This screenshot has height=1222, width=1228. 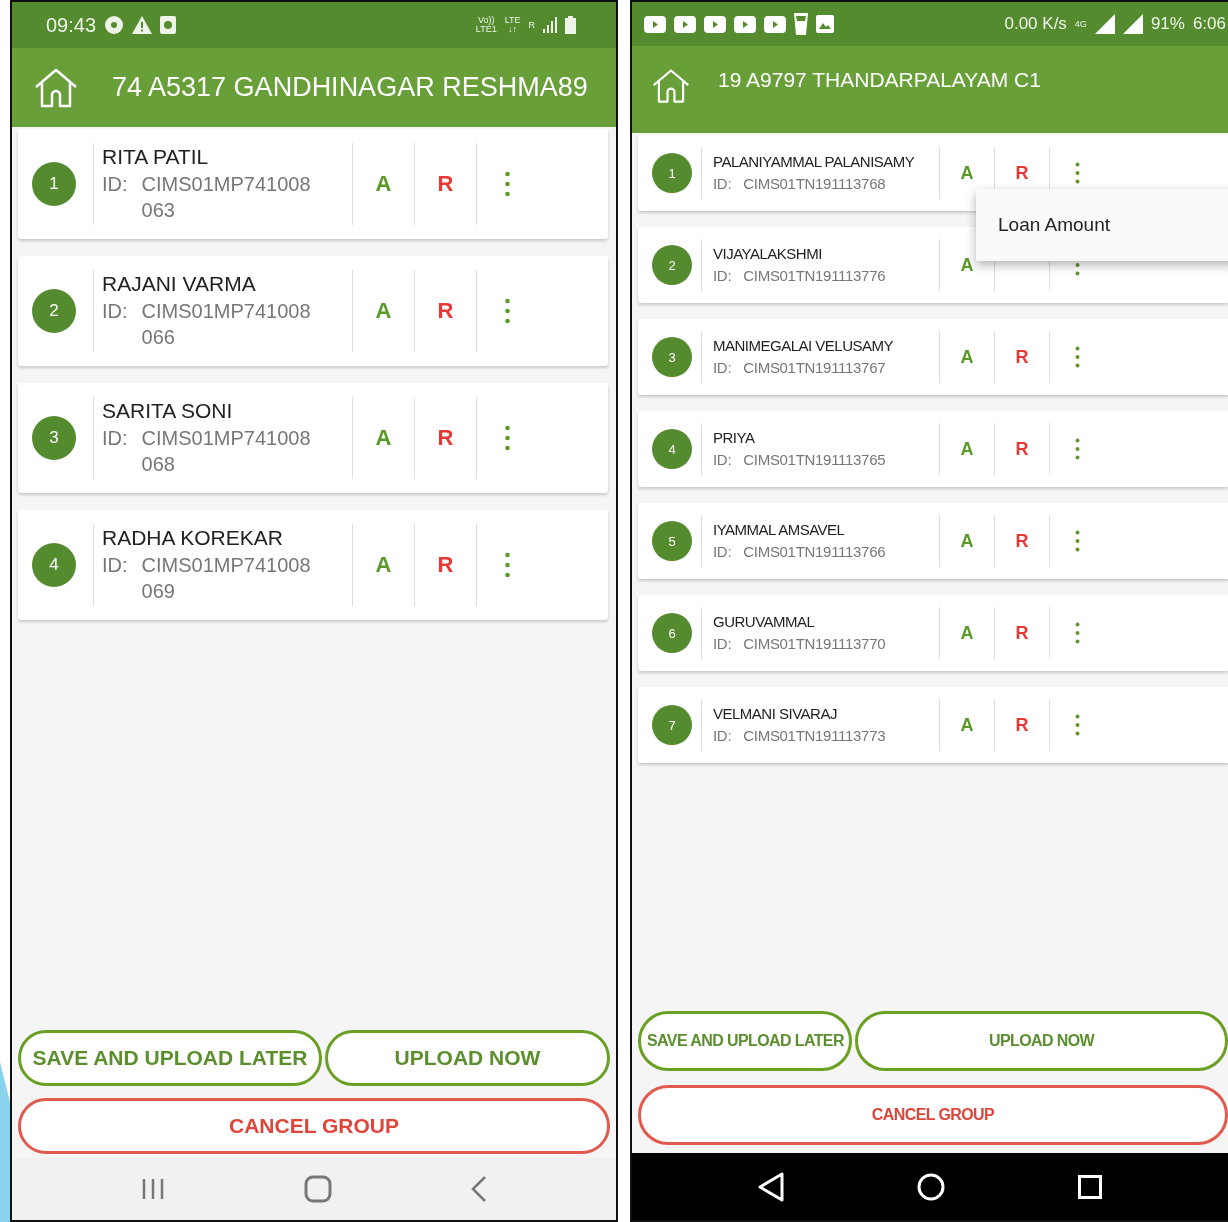 What do you see at coordinates (531, 25) in the screenshot?
I see `network-label: R` at bounding box center [531, 25].